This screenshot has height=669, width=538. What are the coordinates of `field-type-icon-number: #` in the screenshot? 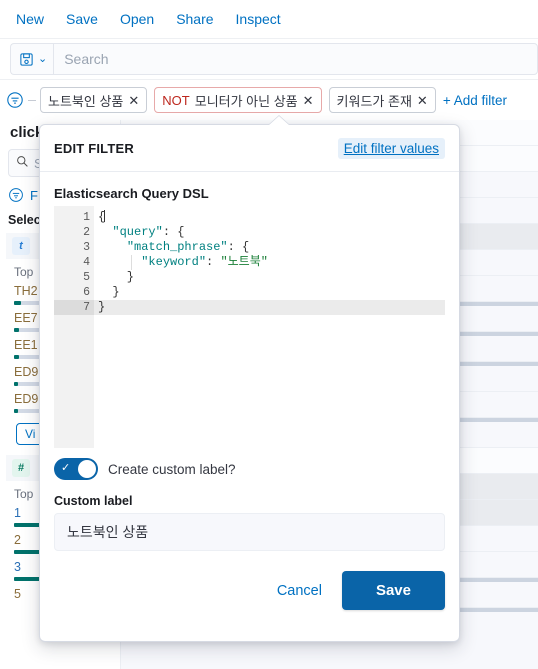 It's located at (21, 468).